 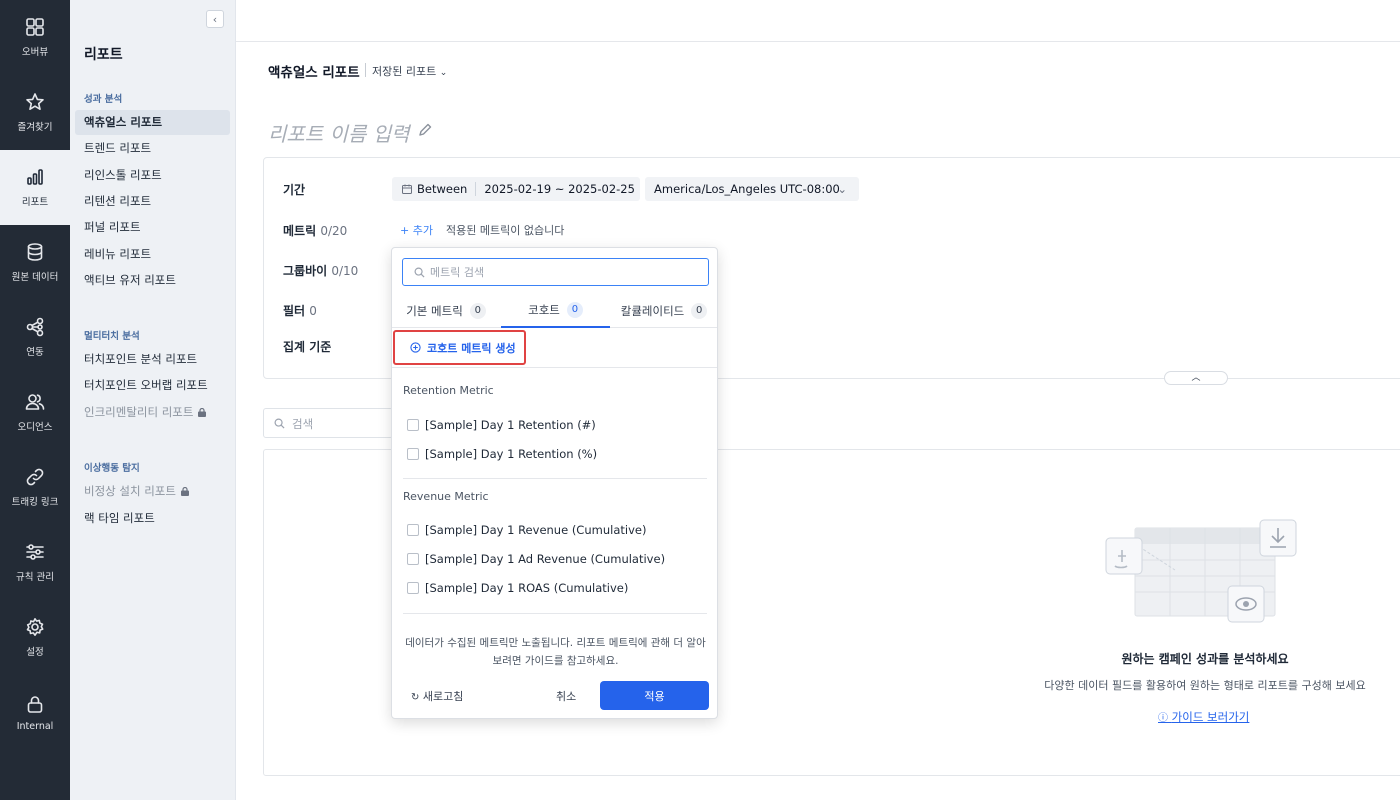 What do you see at coordinates (35, 27) in the screenshot?
I see `grid-icon` at bounding box center [35, 27].